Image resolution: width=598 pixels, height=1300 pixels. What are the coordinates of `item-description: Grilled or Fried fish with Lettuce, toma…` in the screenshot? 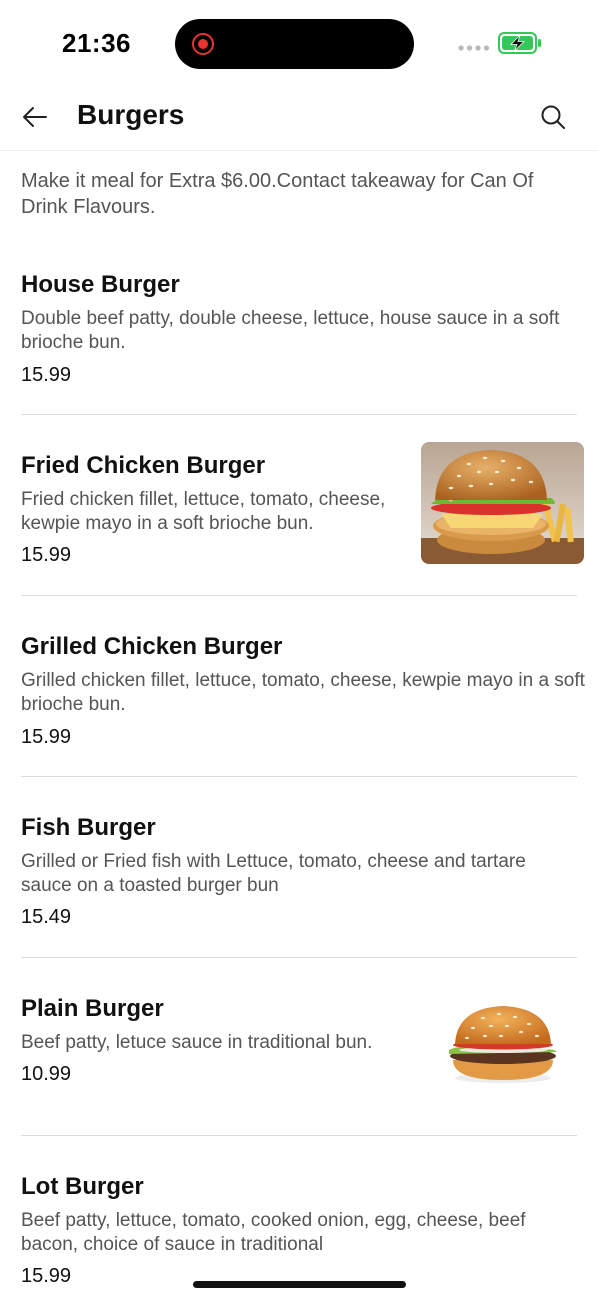 It's located at (273, 873).